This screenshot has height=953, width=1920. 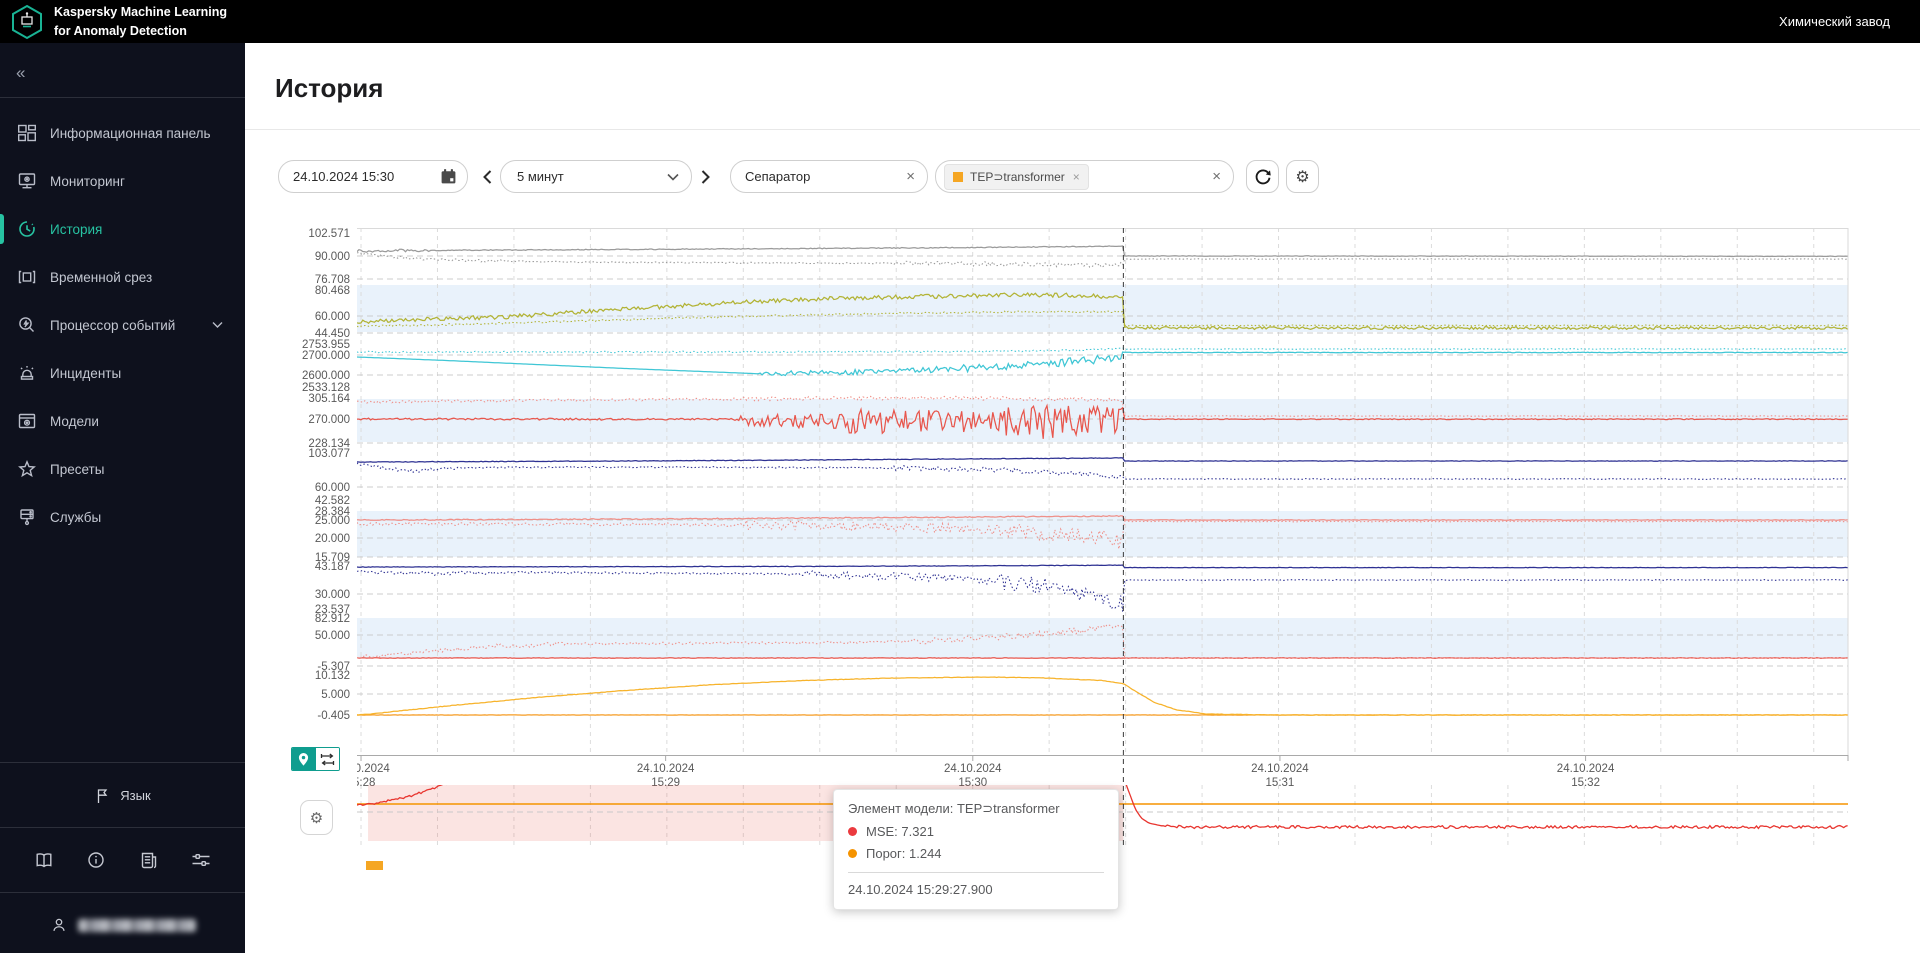 I want to click on sidebar-item-event-processor: Процессор событий, so click(x=122, y=325).